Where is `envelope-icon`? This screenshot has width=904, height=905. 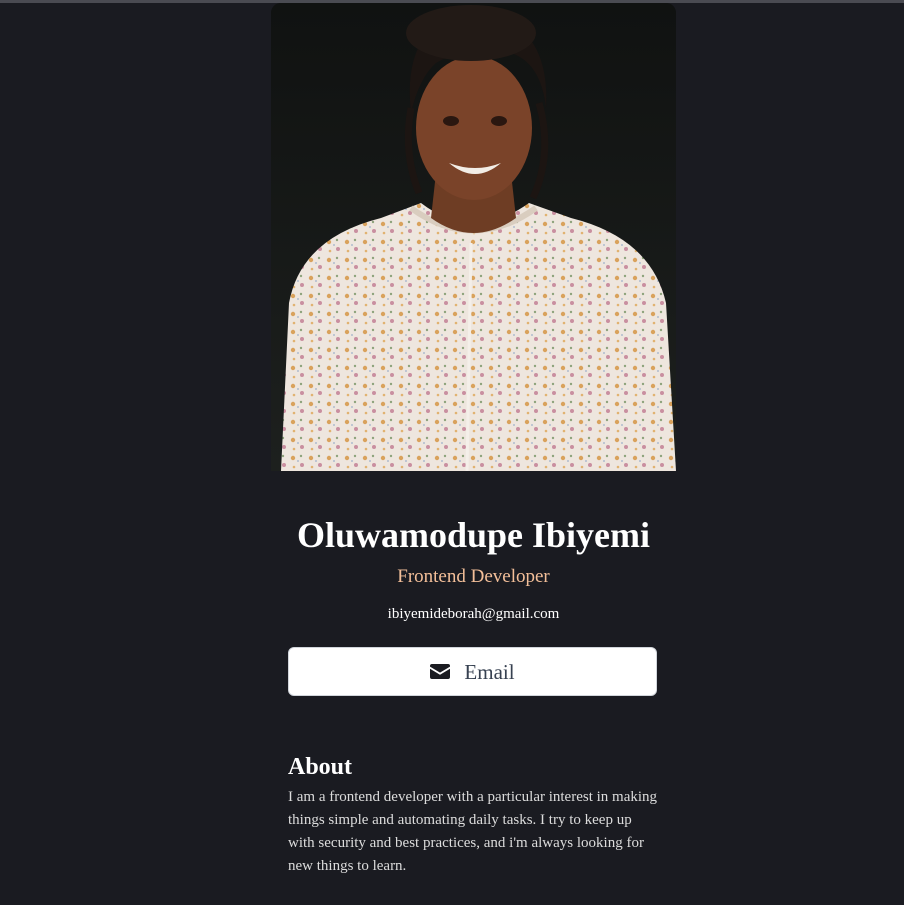 envelope-icon is located at coordinates (440, 671).